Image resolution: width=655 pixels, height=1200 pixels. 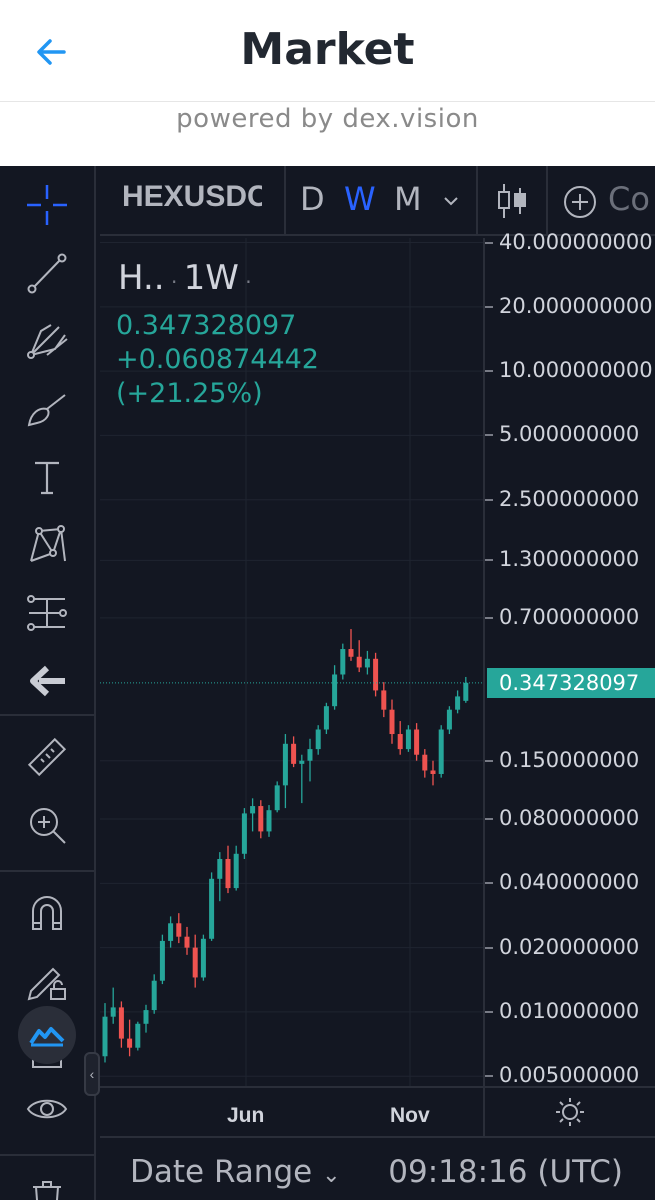 What do you see at coordinates (47, 613) in the screenshot?
I see `prediction-icon` at bounding box center [47, 613].